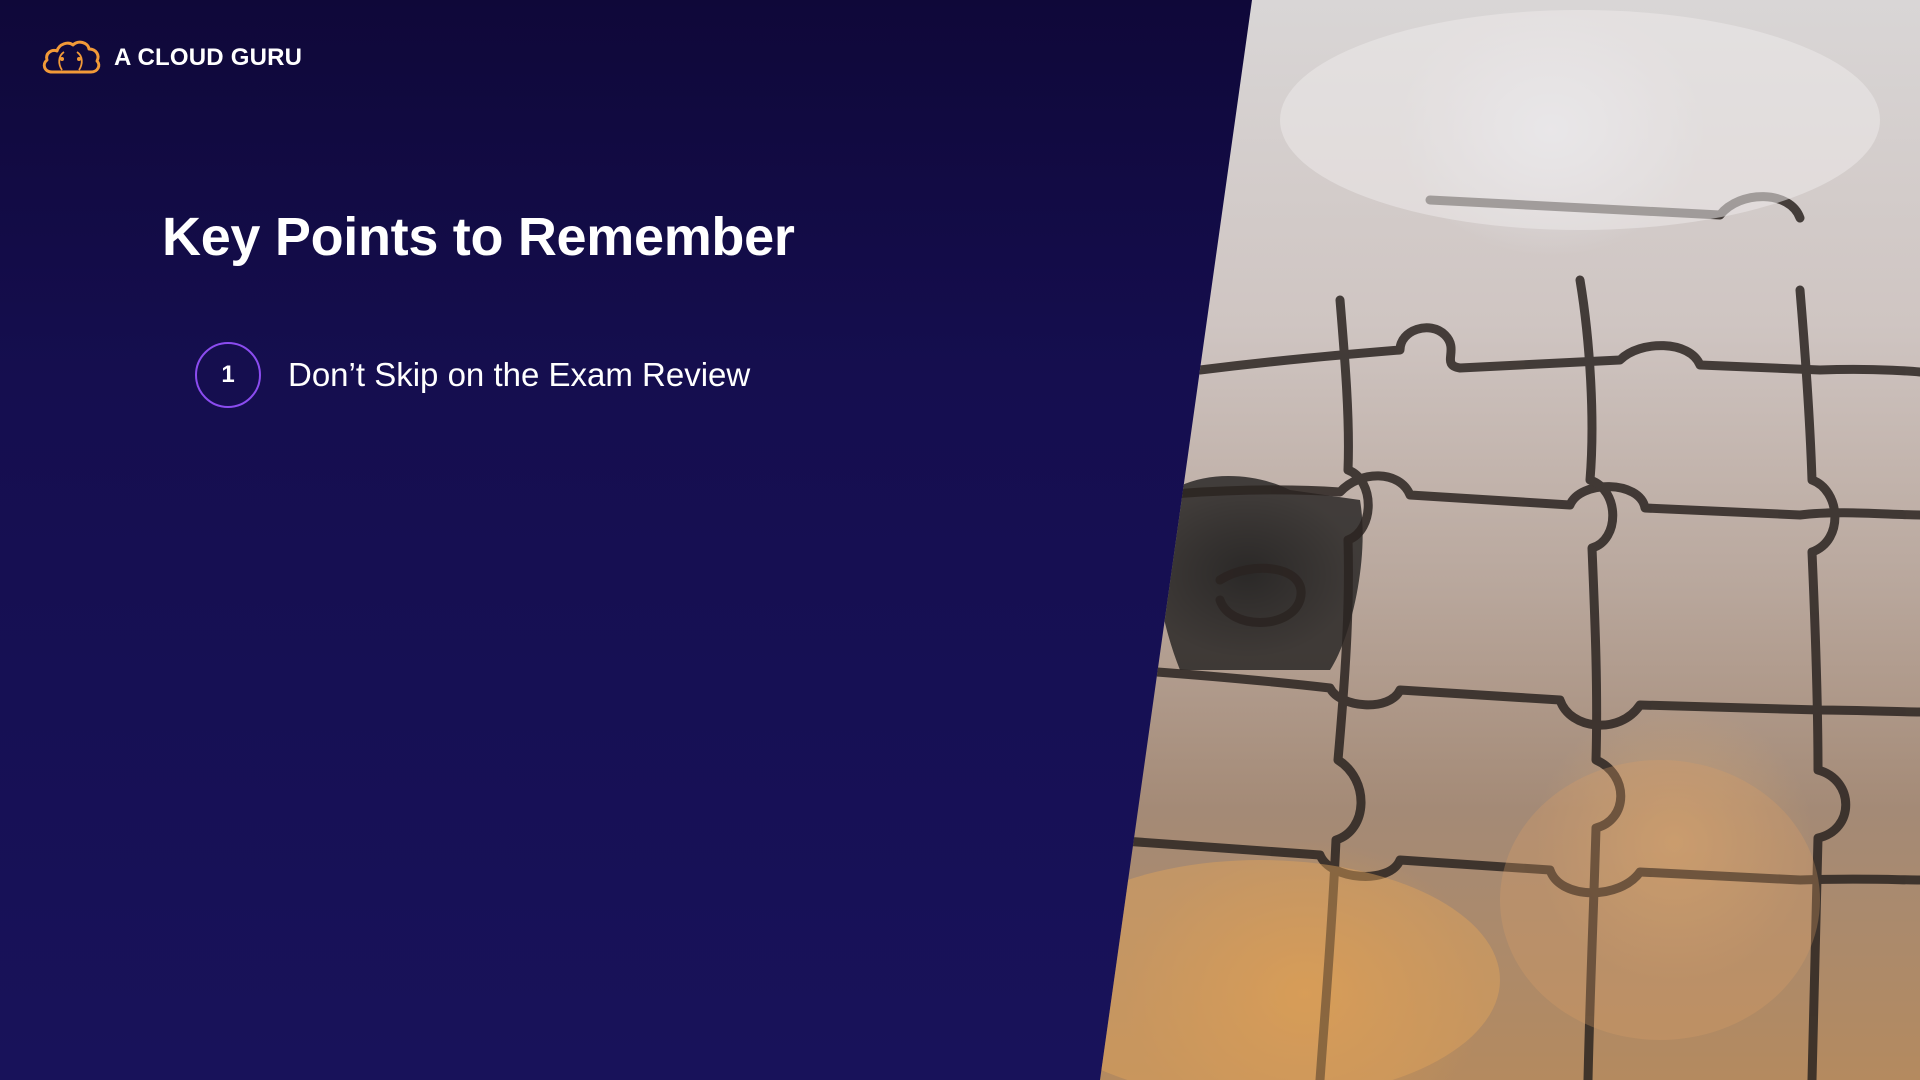  What do you see at coordinates (519, 374) in the screenshot?
I see `point-text: Don’t Skip on the Exam Review` at bounding box center [519, 374].